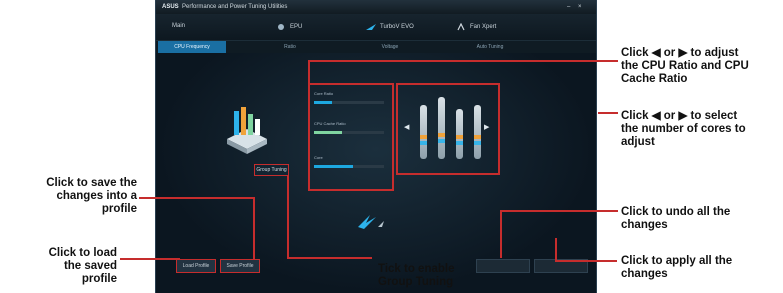  I want to click on annotation-text: Click to undo all the, so click(676, 212).